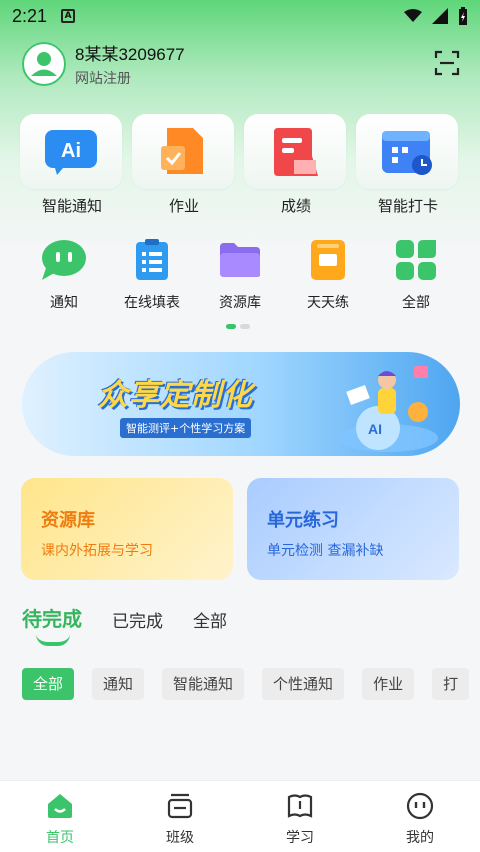 The image size is (480, 852). I want to click on nav-label: 首页, so click(60, 838).